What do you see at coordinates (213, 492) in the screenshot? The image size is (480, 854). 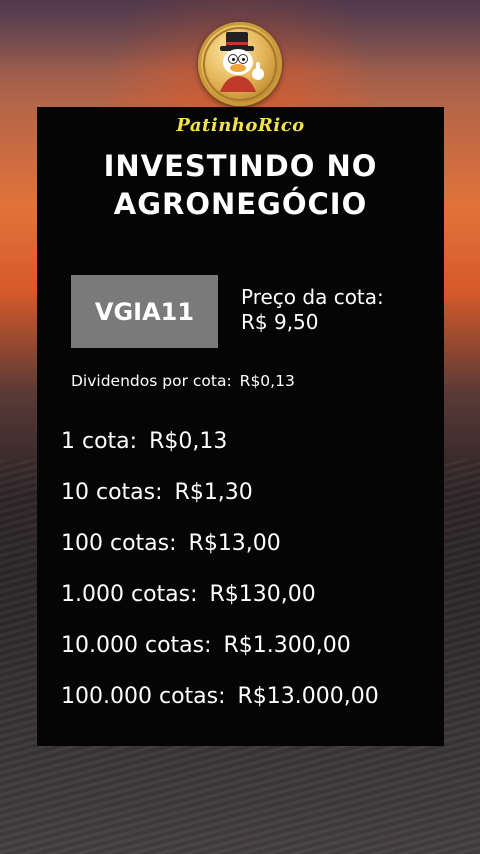 I see `quota-value: R$1,30` at bounding box center [213, 492].